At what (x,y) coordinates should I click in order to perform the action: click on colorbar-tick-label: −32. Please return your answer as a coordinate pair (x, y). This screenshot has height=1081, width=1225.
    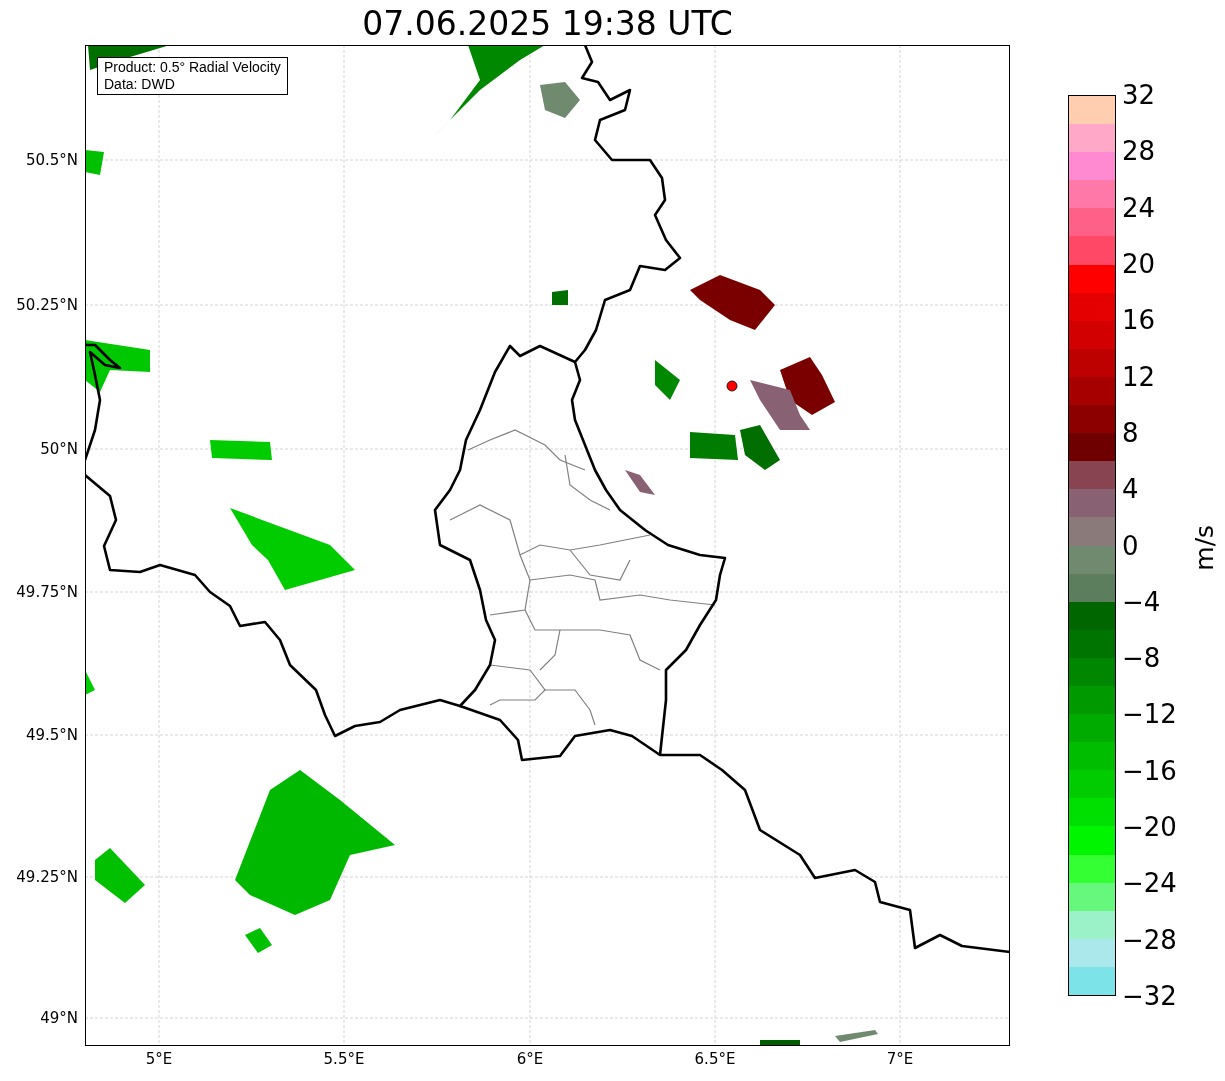
    Looking at the image, I should click on (1149, 996).